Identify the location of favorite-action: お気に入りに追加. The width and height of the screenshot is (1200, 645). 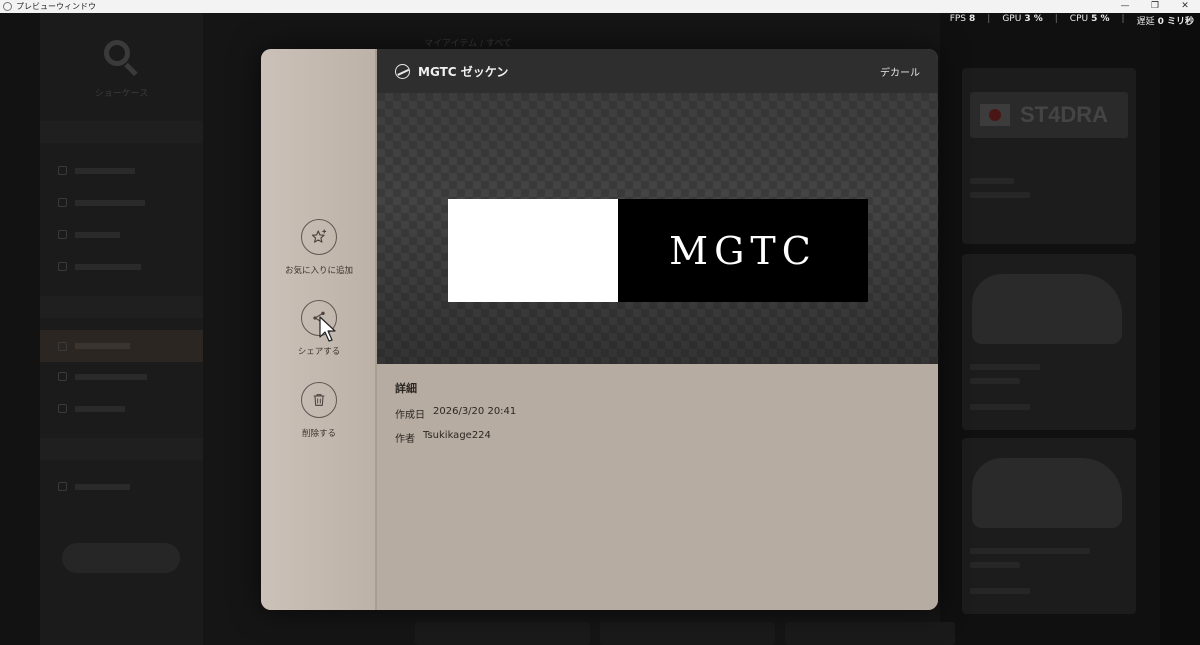
(319, 247).